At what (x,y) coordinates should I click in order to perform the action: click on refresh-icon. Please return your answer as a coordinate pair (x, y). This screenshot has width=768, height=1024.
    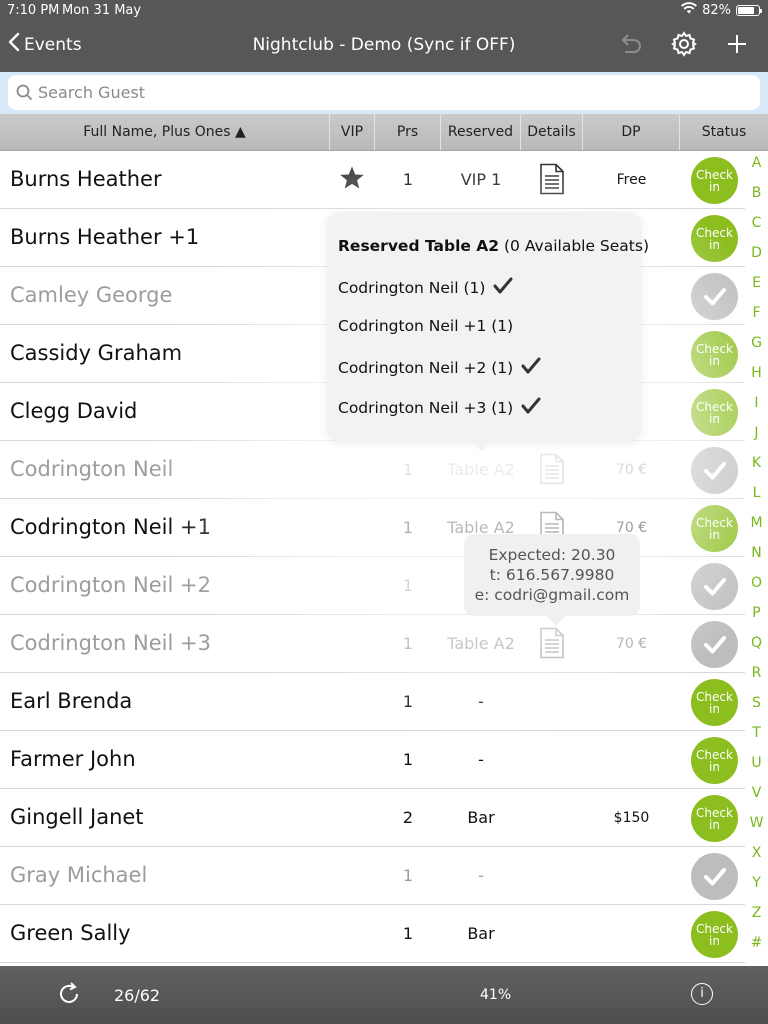
    Looking at the image, I should click on (69, 992).